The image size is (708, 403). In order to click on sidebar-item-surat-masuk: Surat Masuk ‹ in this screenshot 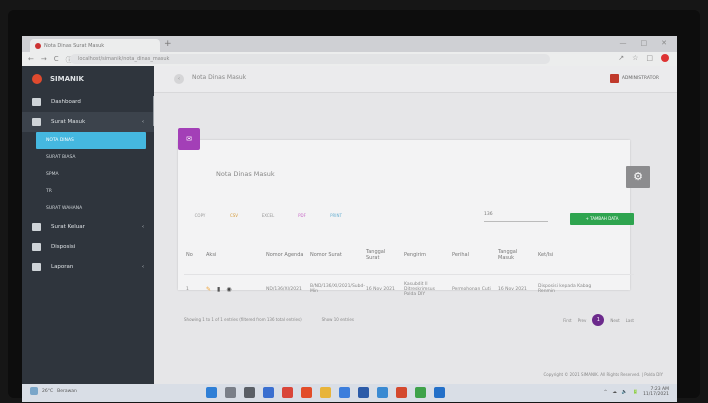, I will do `click(88, 122)`.